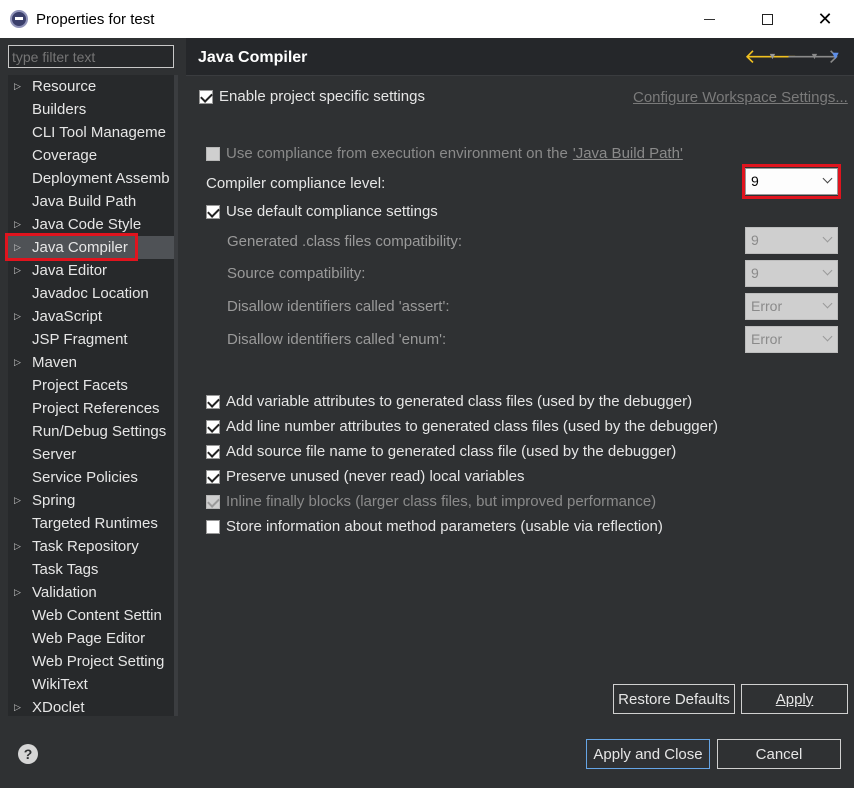 The width and height of the screenshot is (854, 788). What do you see at coordinates (67, 316) in the screenshot?
I see `sidebar-item-label: JavaScript` at bounding box center [67, 316].